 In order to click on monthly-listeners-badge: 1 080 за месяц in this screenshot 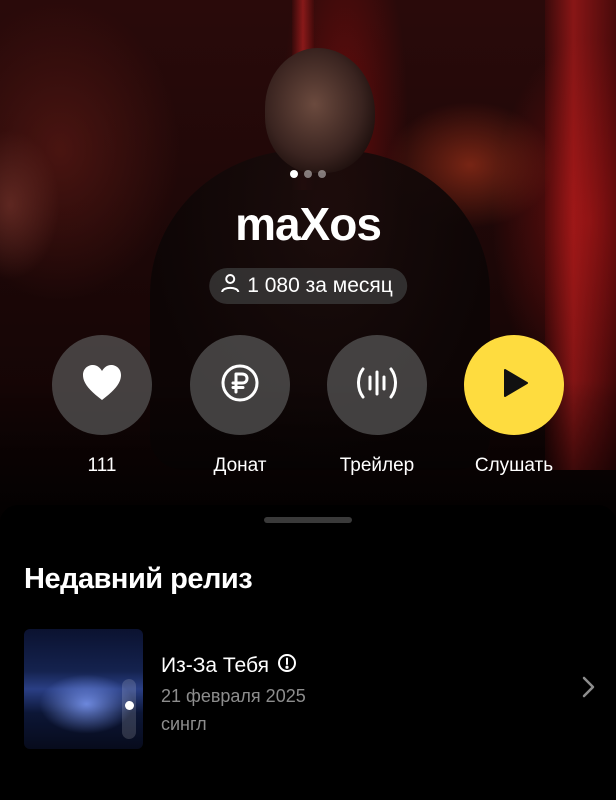, I will do `click(308, 286)`.